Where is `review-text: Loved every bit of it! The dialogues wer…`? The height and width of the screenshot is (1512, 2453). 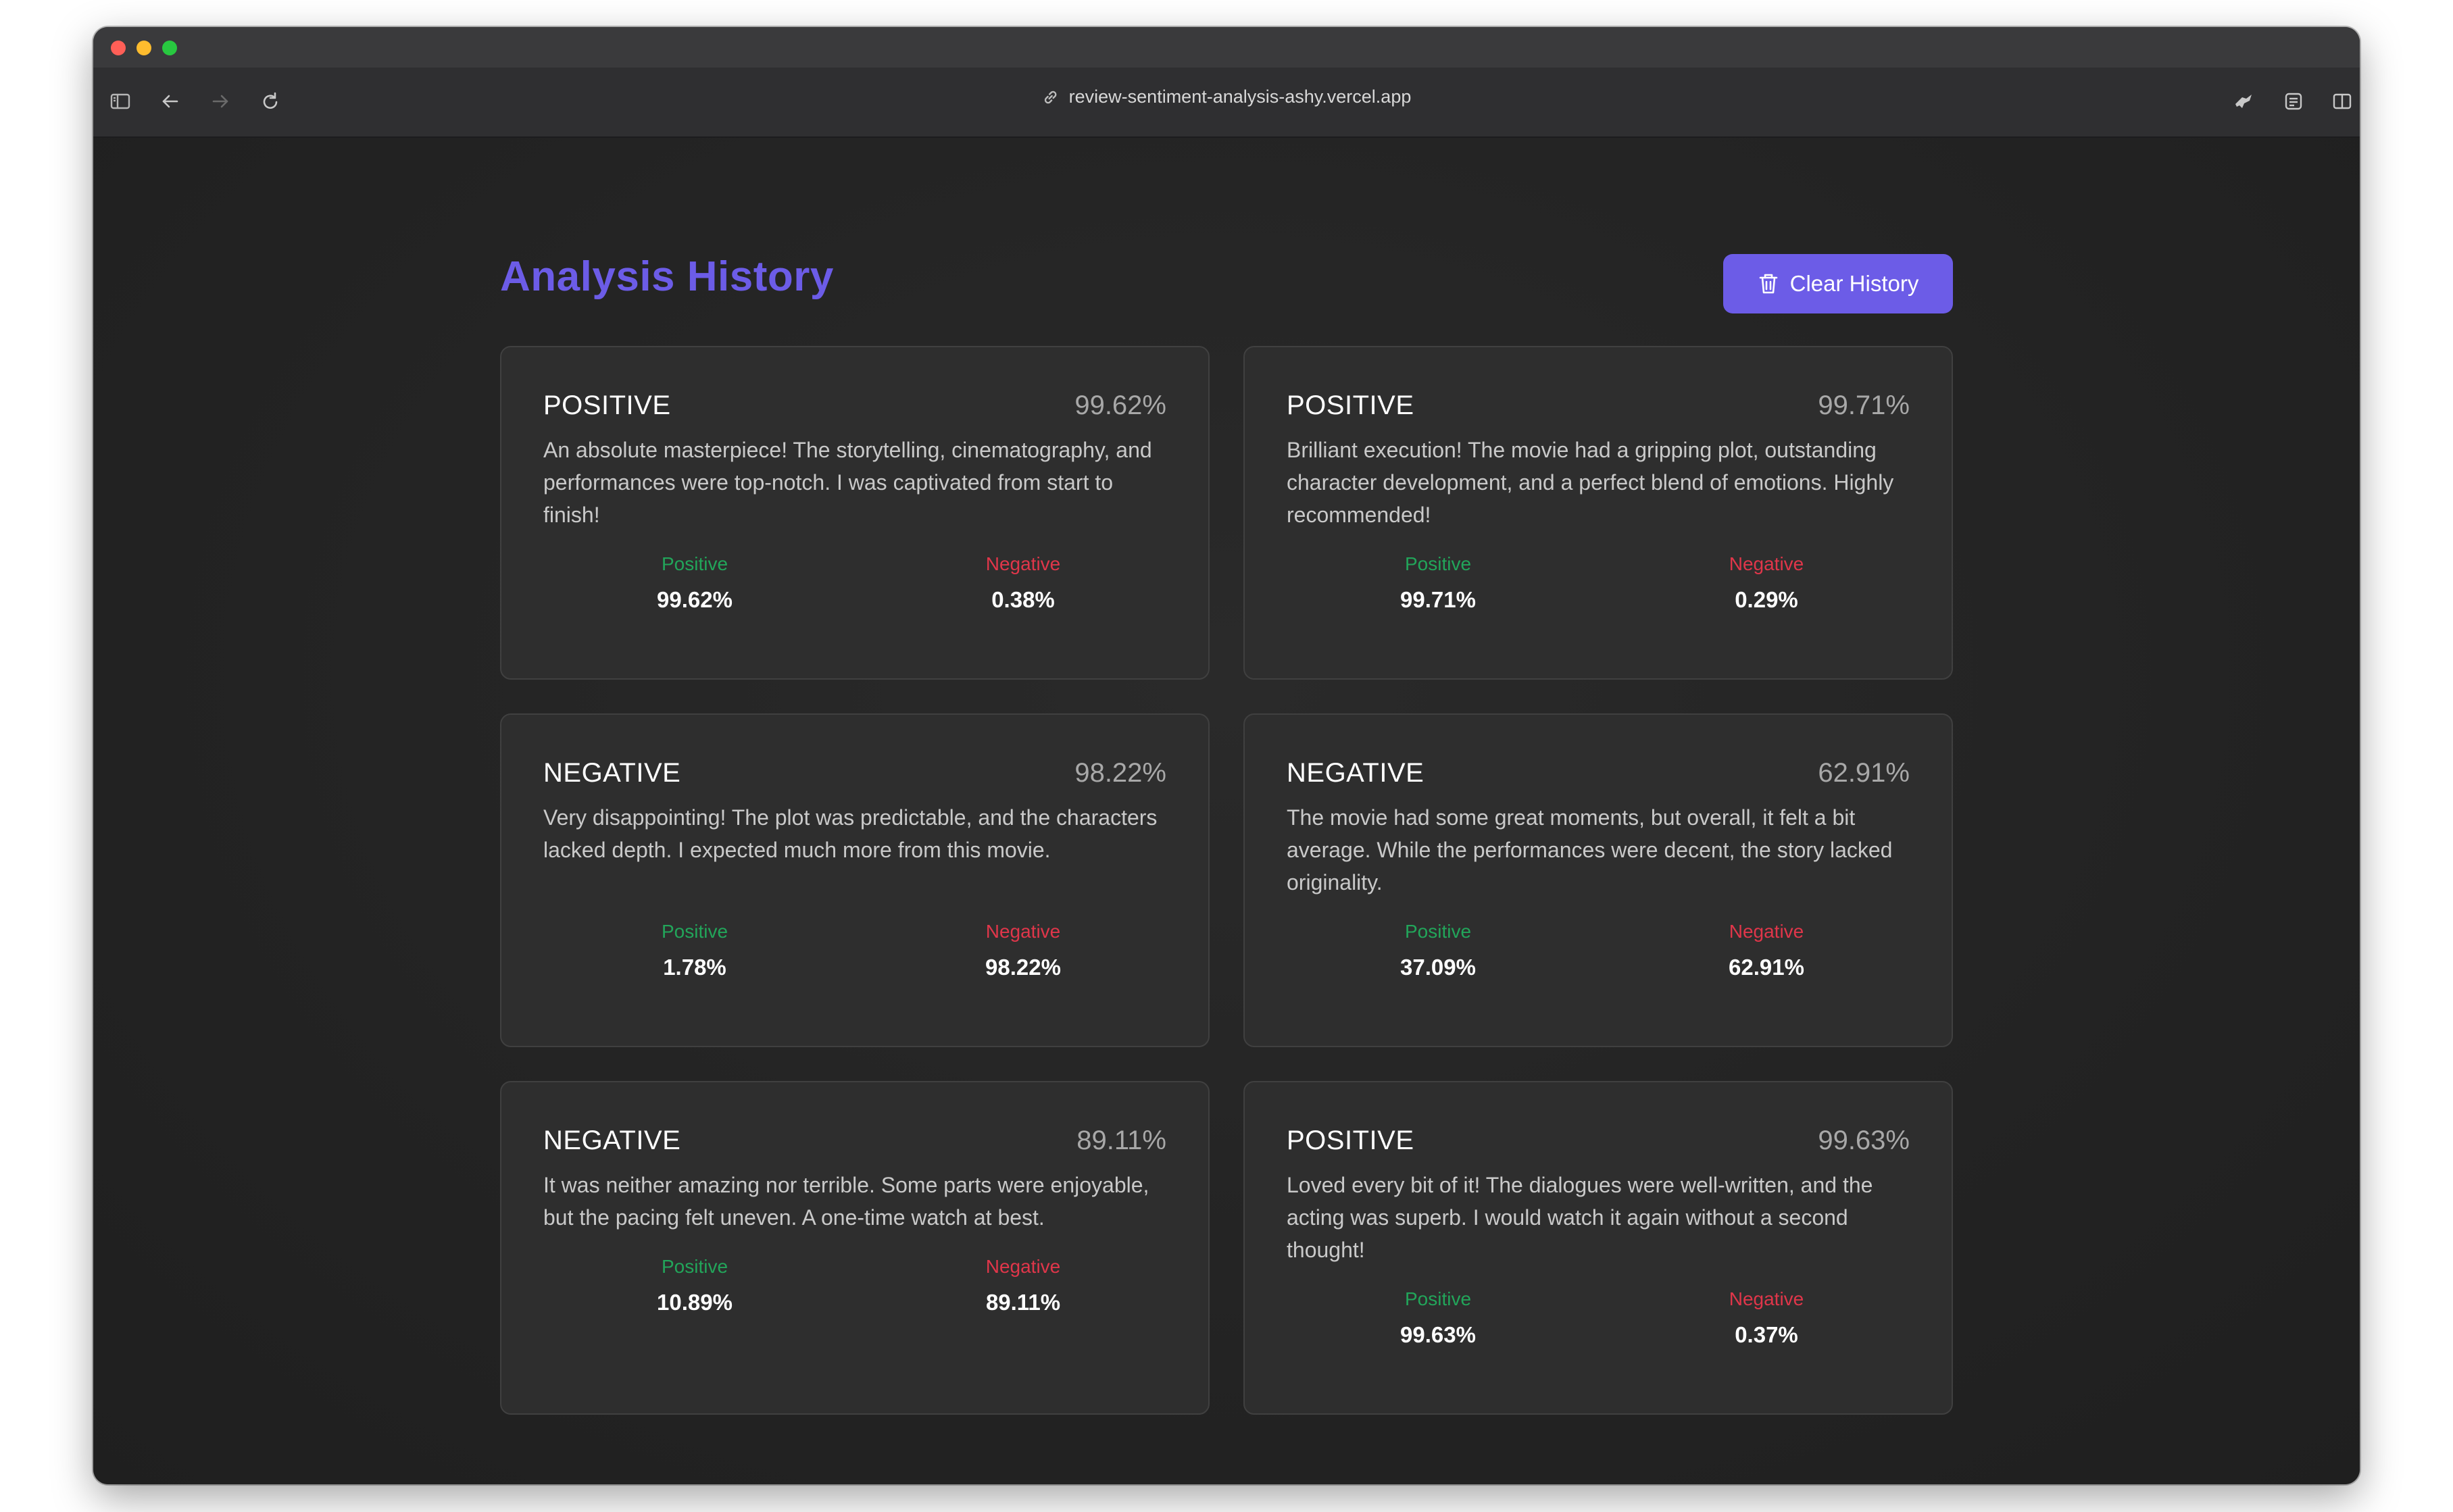
review-text: Loved every bit of it! The dialogues wer… is located at coordinates (1580, 1217).